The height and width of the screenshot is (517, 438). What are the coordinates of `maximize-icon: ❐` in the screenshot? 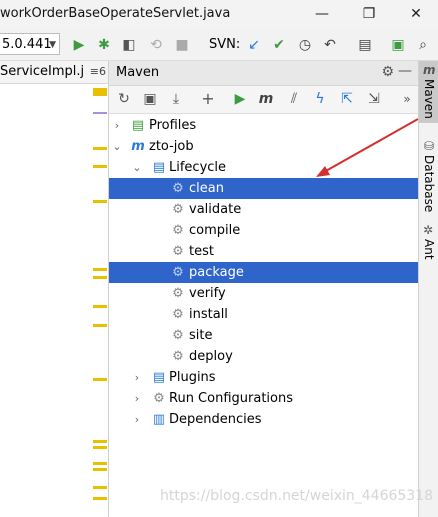 It's located at (369, 14).